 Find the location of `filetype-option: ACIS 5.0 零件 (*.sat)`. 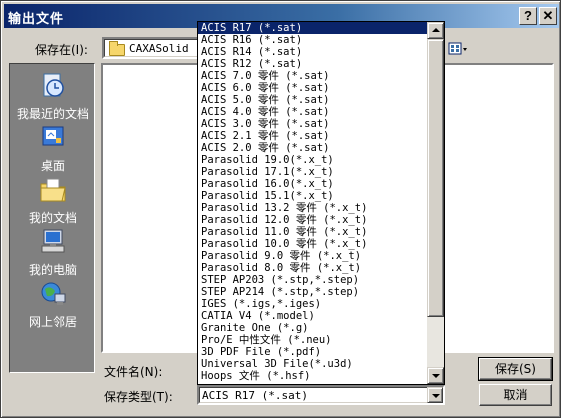

filetype-option: ACIS 5.0 零件 (*.sat) is located at coordinates (312, 100).